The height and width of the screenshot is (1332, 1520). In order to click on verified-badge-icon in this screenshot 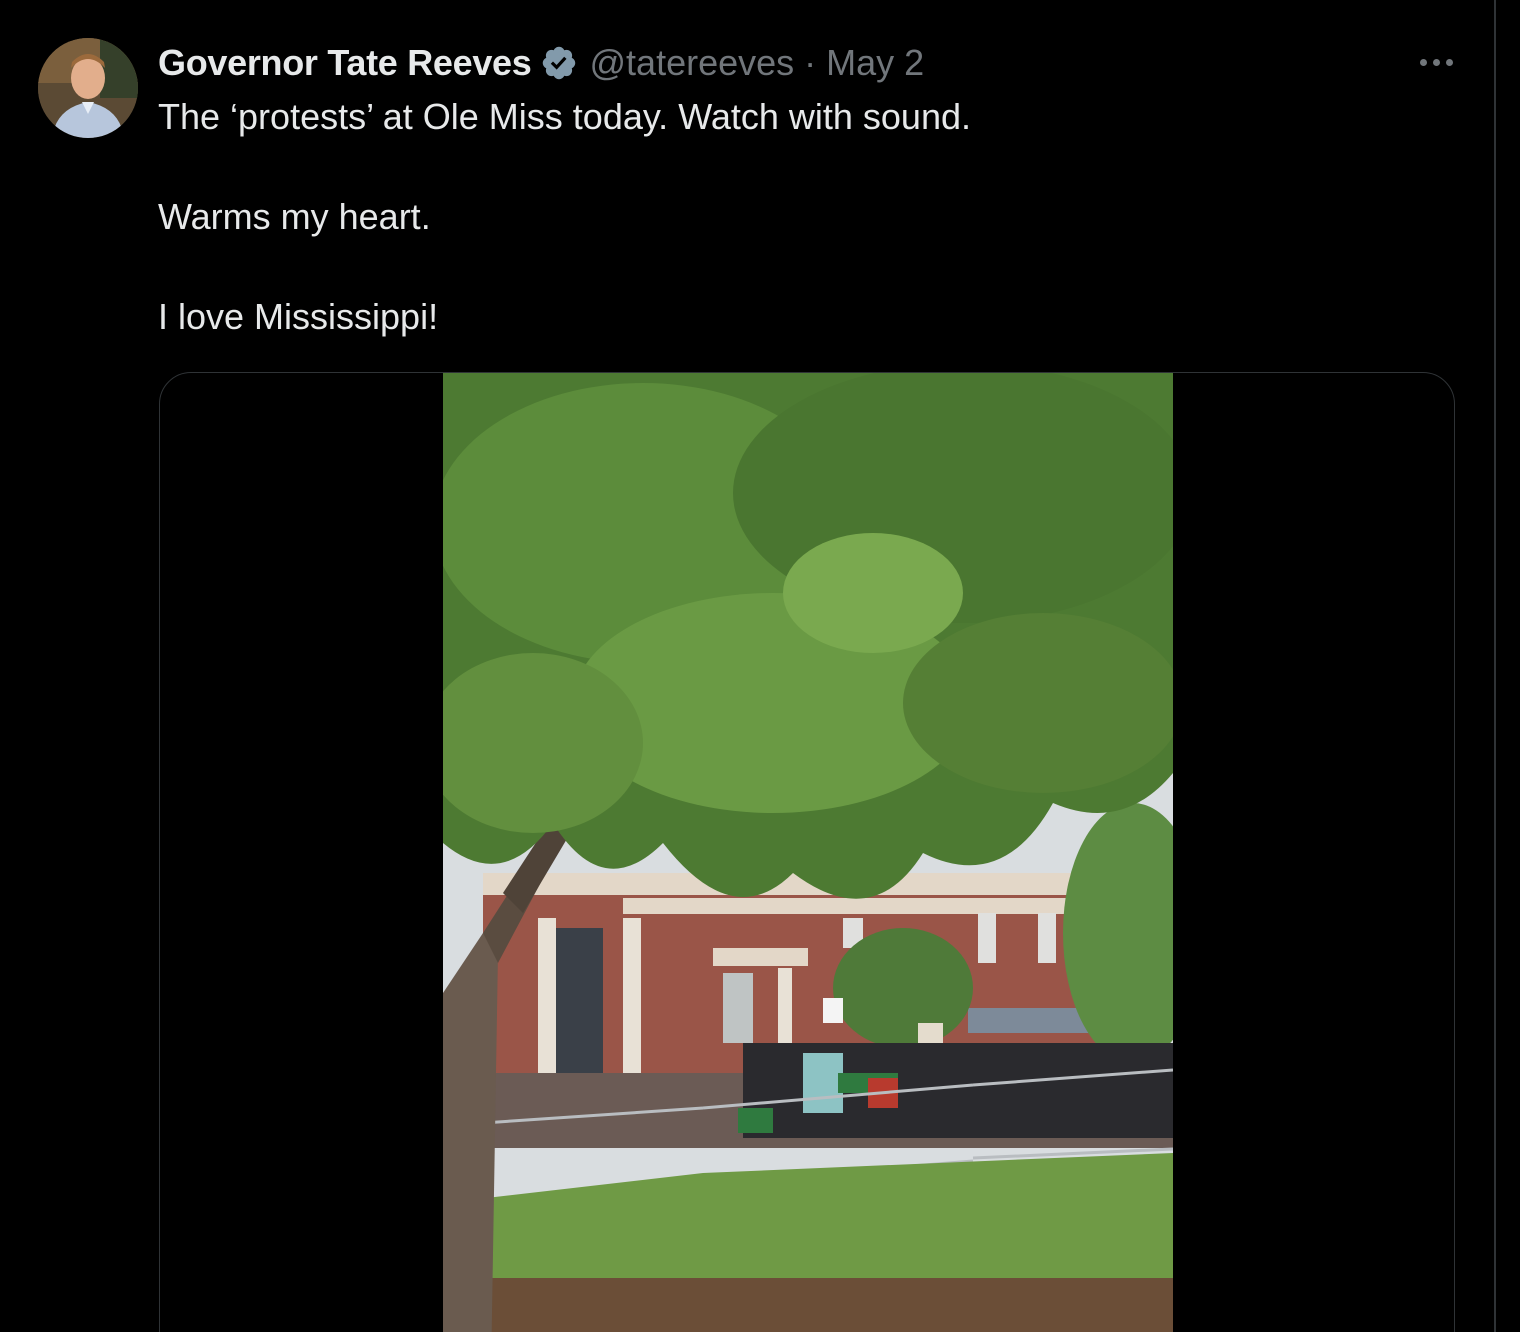, I will do `click(559, 63)`.